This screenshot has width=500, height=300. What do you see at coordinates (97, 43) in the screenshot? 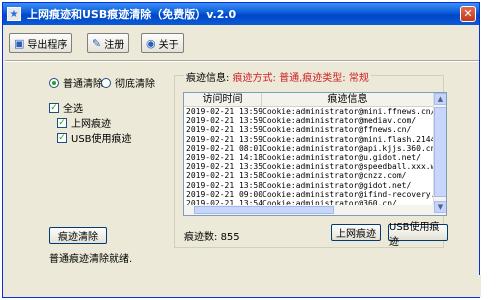
I see `register-icon: ✎` at bounding box center [97, 43].